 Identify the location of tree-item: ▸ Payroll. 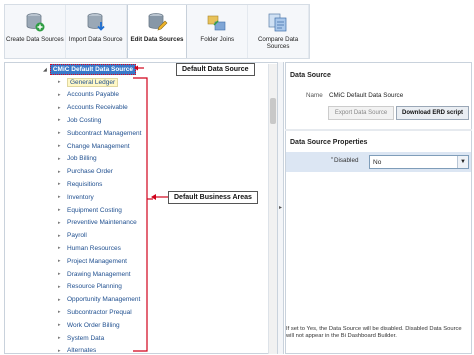
(72, 236).